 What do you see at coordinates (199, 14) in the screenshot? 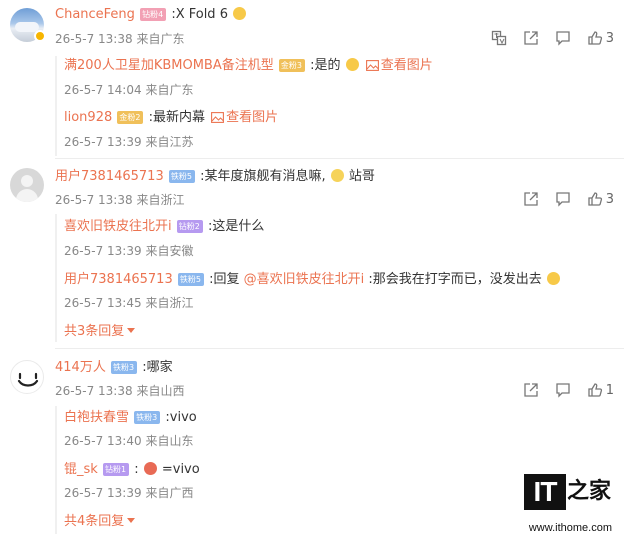
I see `comment-text: :X Fold 6` at bounding box center [199, 14].